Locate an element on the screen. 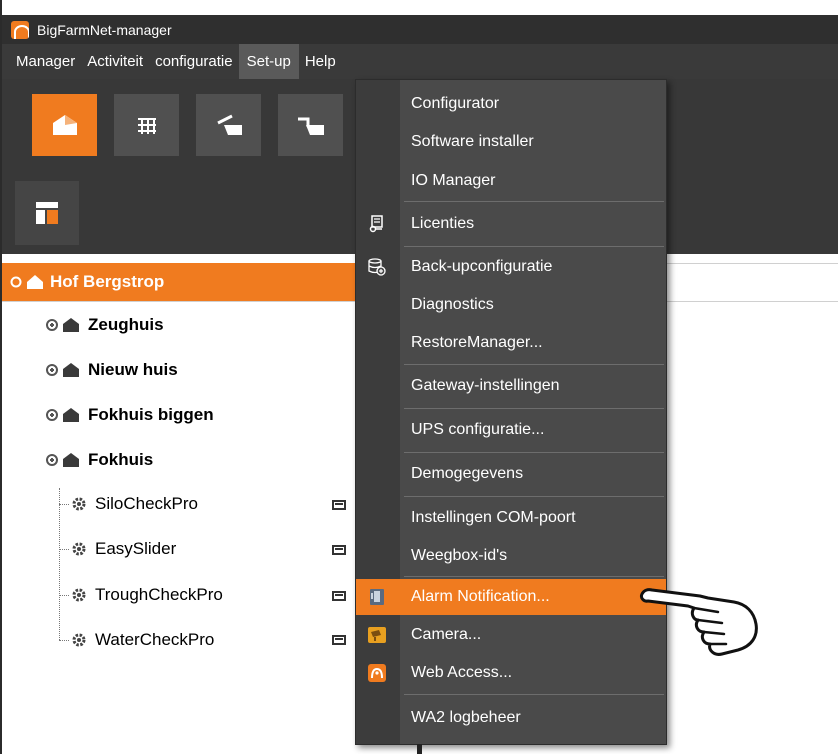 Image resolution: width=838 pixels, height=754 pixels. tree-item-watercheckpro: WaterCheckPro is located at coordinates (209, 640).